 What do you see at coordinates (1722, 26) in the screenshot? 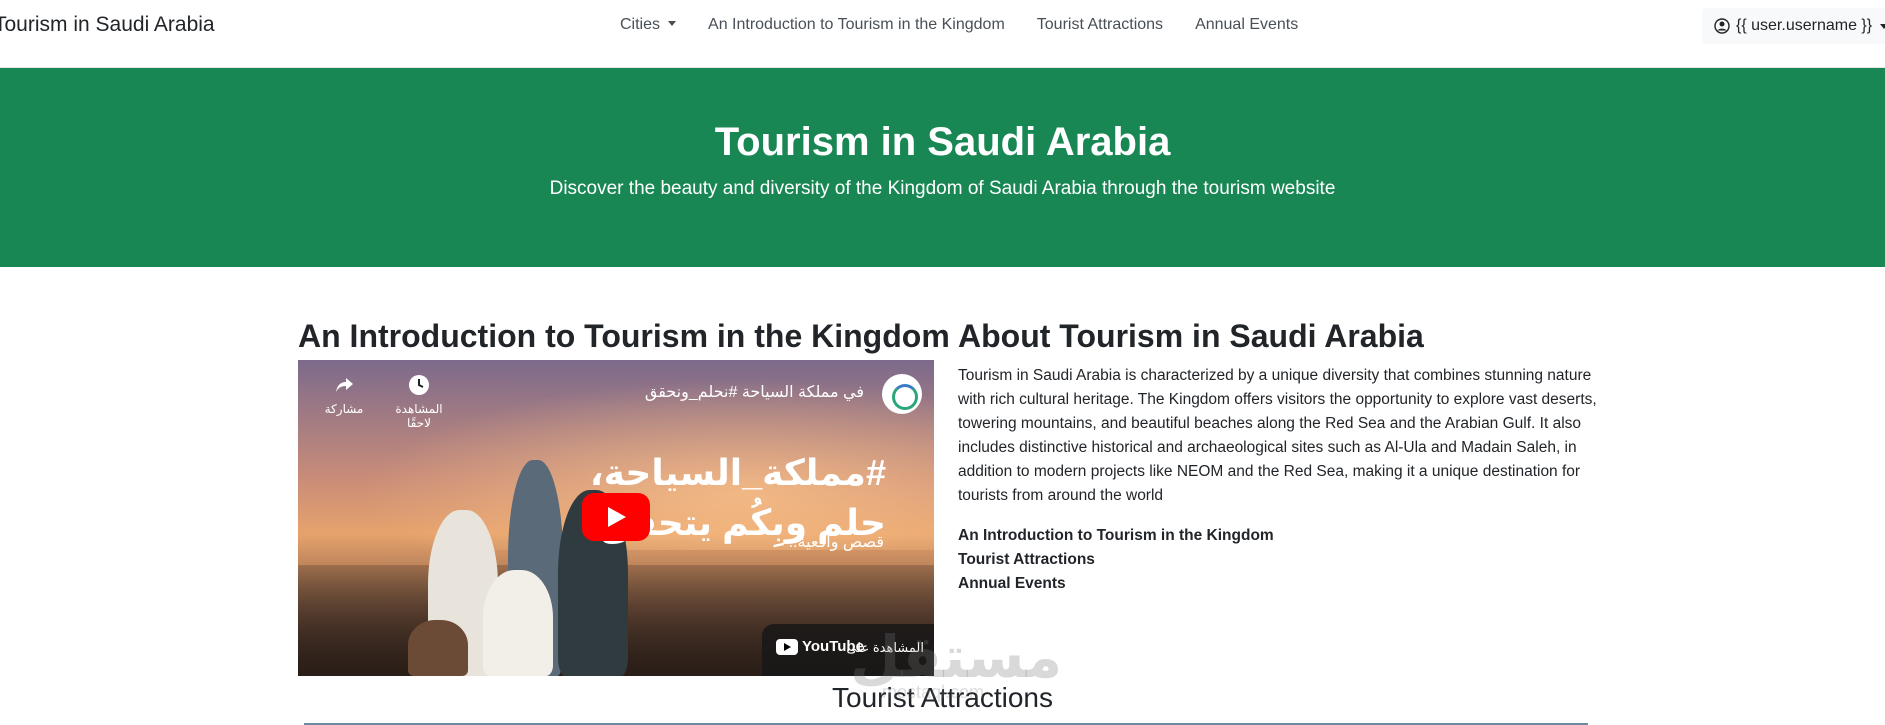
I see `person-circle-icon` at bounding box center [1722, 26].